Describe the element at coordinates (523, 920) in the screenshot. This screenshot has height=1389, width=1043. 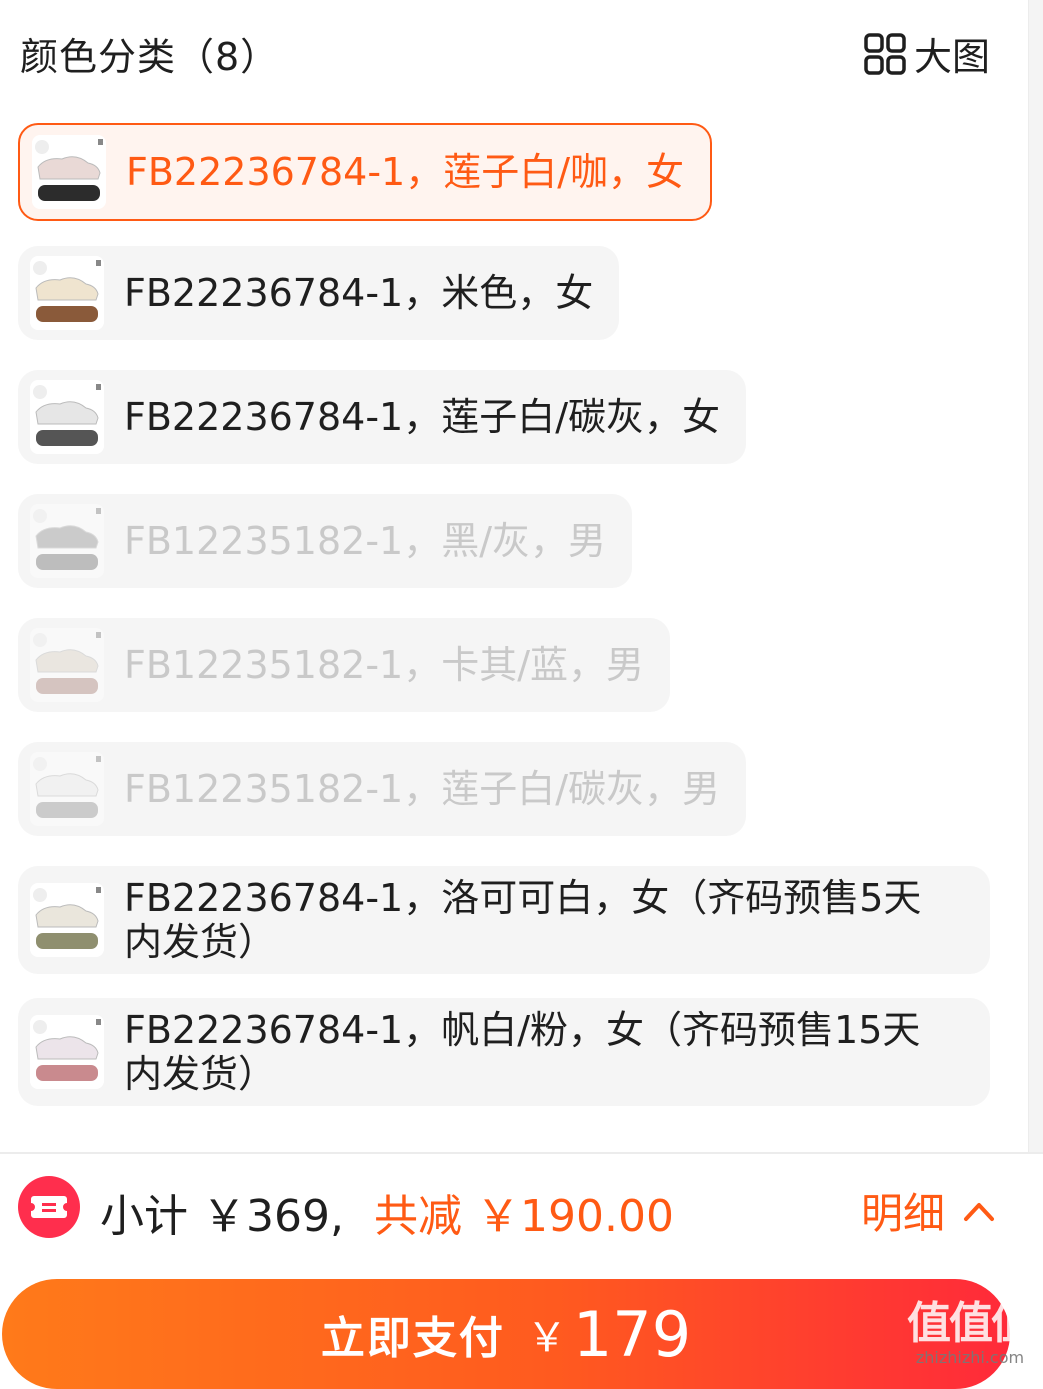
I see `color-option-label: FB22236784-1，洛可可白，女（齐码预售5天内发货）` at that location.